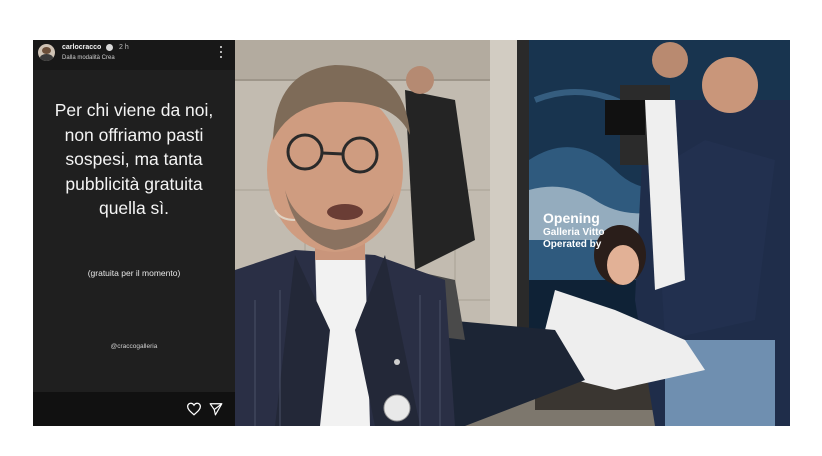  I want to click on profile-avatar, so click(46, 52).